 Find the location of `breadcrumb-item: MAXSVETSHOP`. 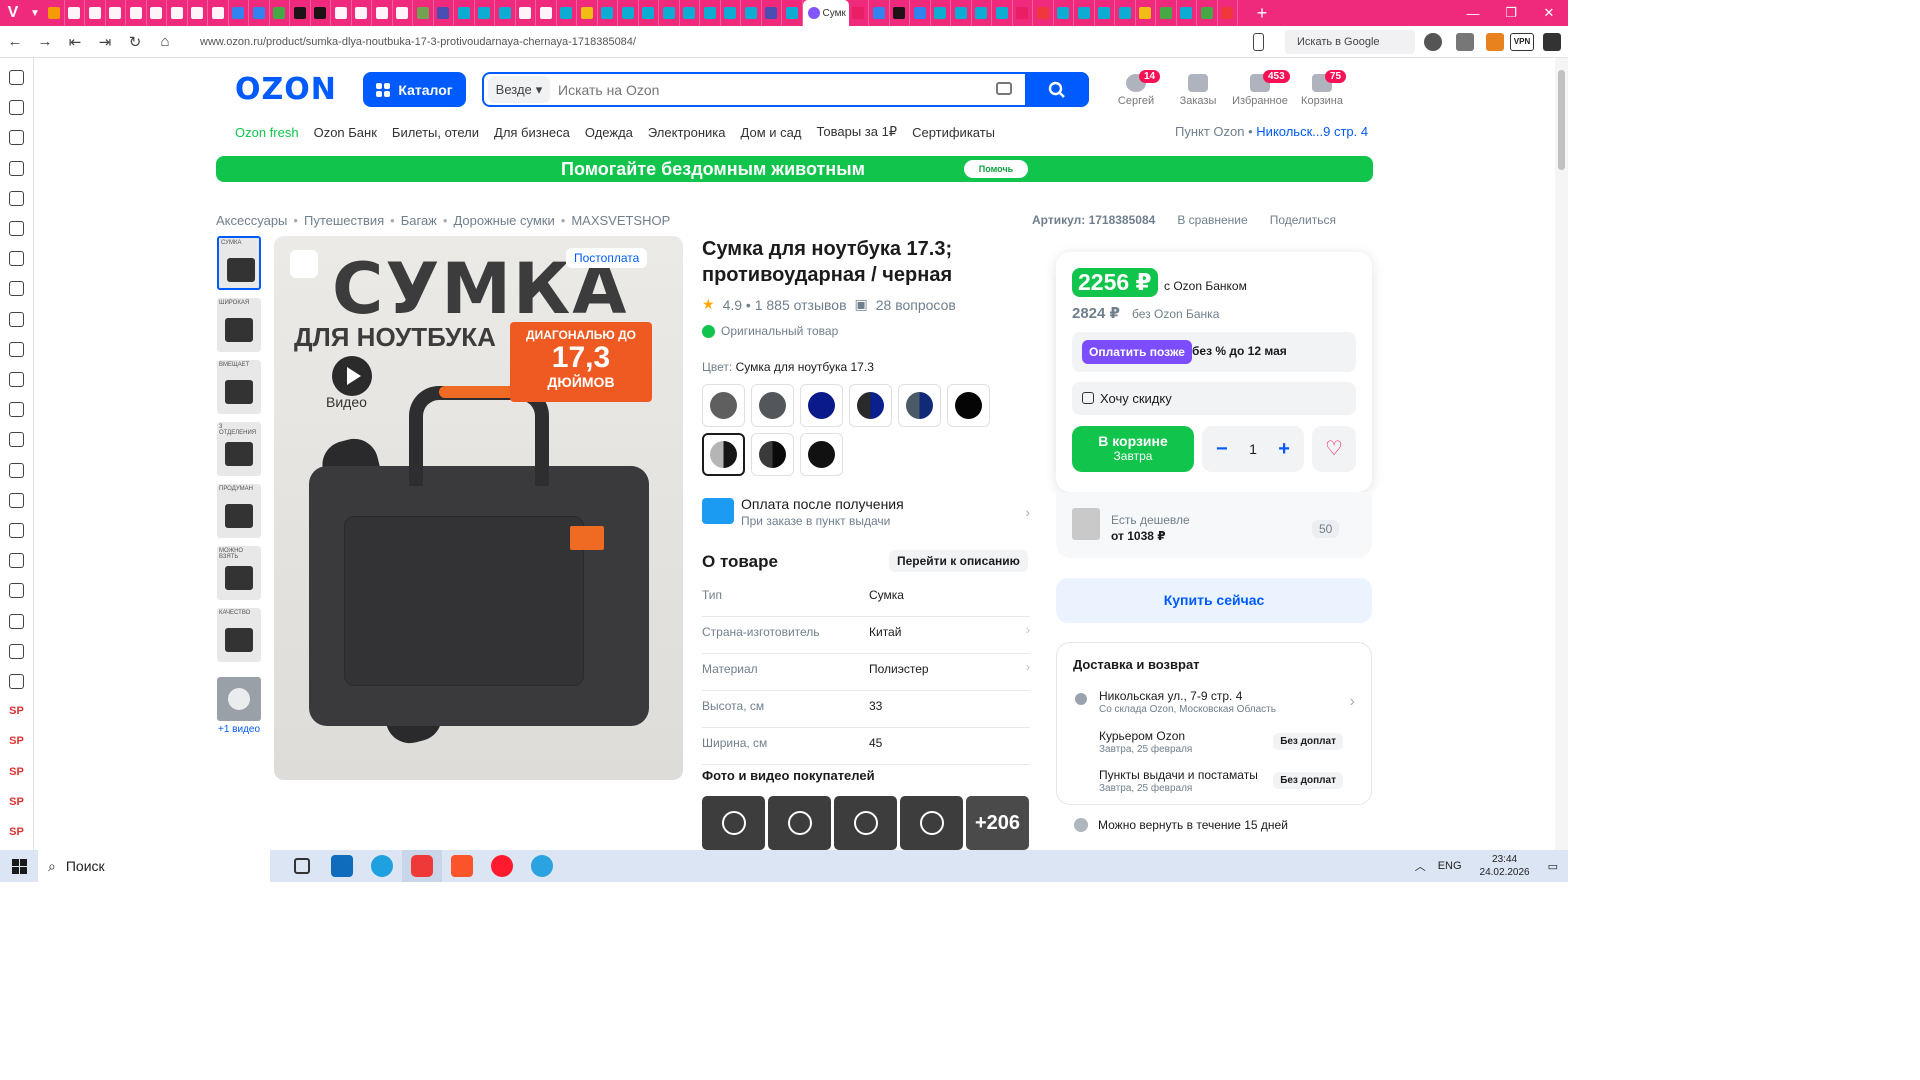

breadcrumb-item: MAXSVETSHOP is located at coordinates (620, 220).